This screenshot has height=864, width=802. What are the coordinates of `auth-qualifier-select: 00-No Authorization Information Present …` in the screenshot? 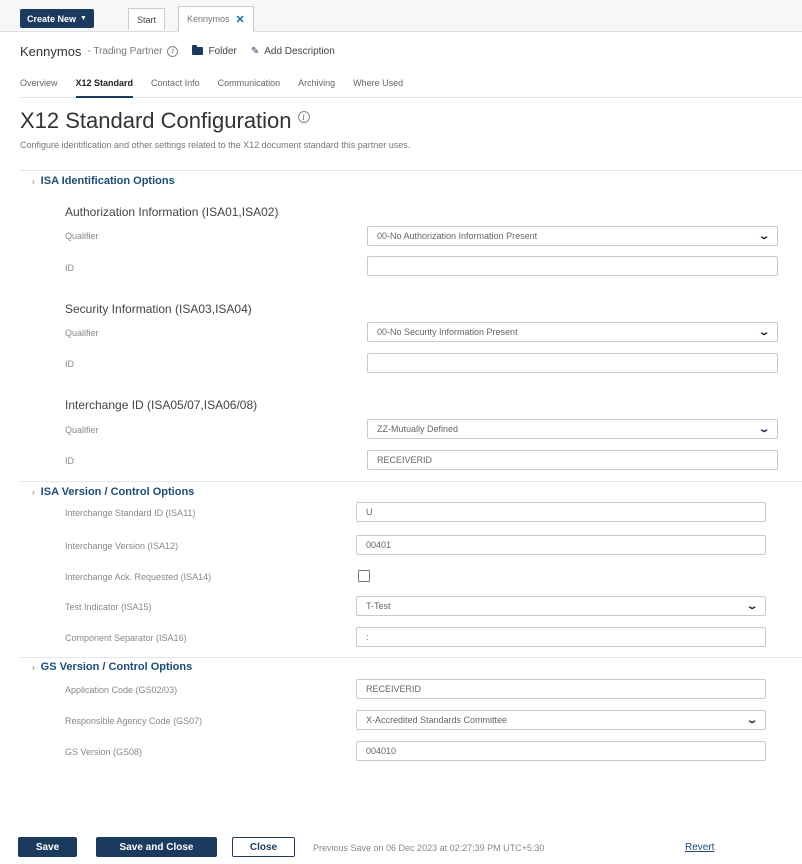 It's located at (572, 236).